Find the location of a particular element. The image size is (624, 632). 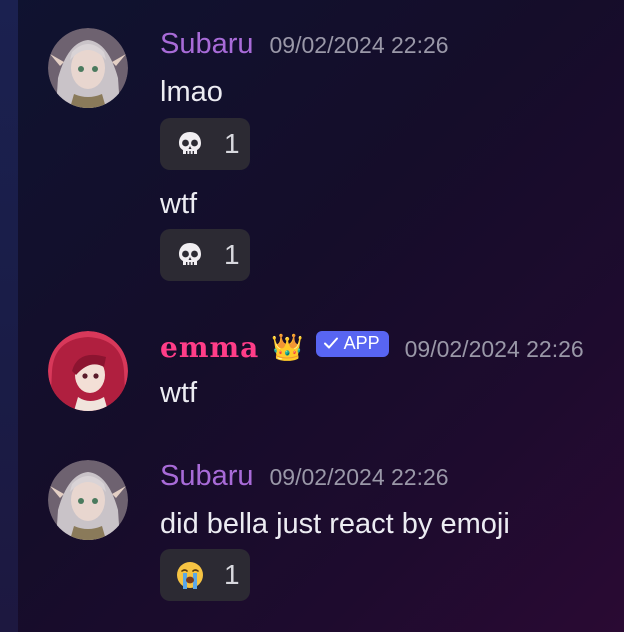

app-badge: APP is located at coordinates (352, 343).